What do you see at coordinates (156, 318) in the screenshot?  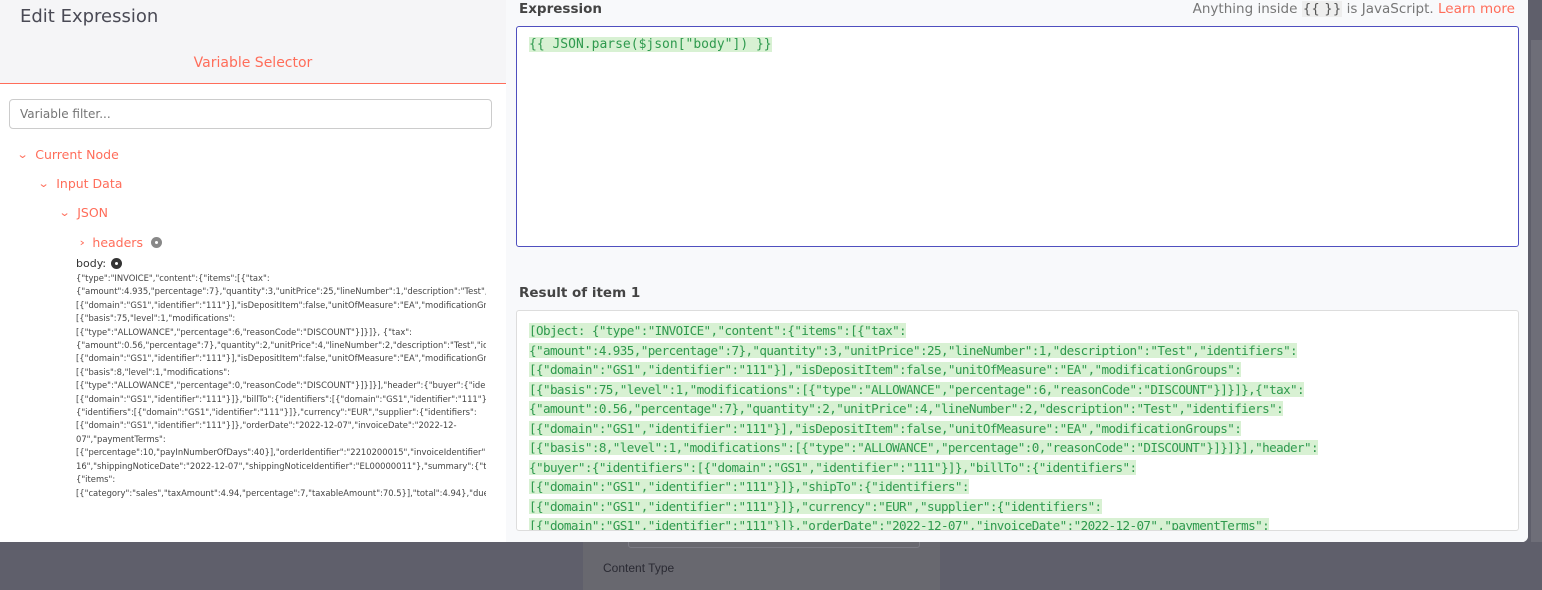 I see `body-line: [{"basis":75,"level":1,"modifications":` at bounding box center [156, 318].